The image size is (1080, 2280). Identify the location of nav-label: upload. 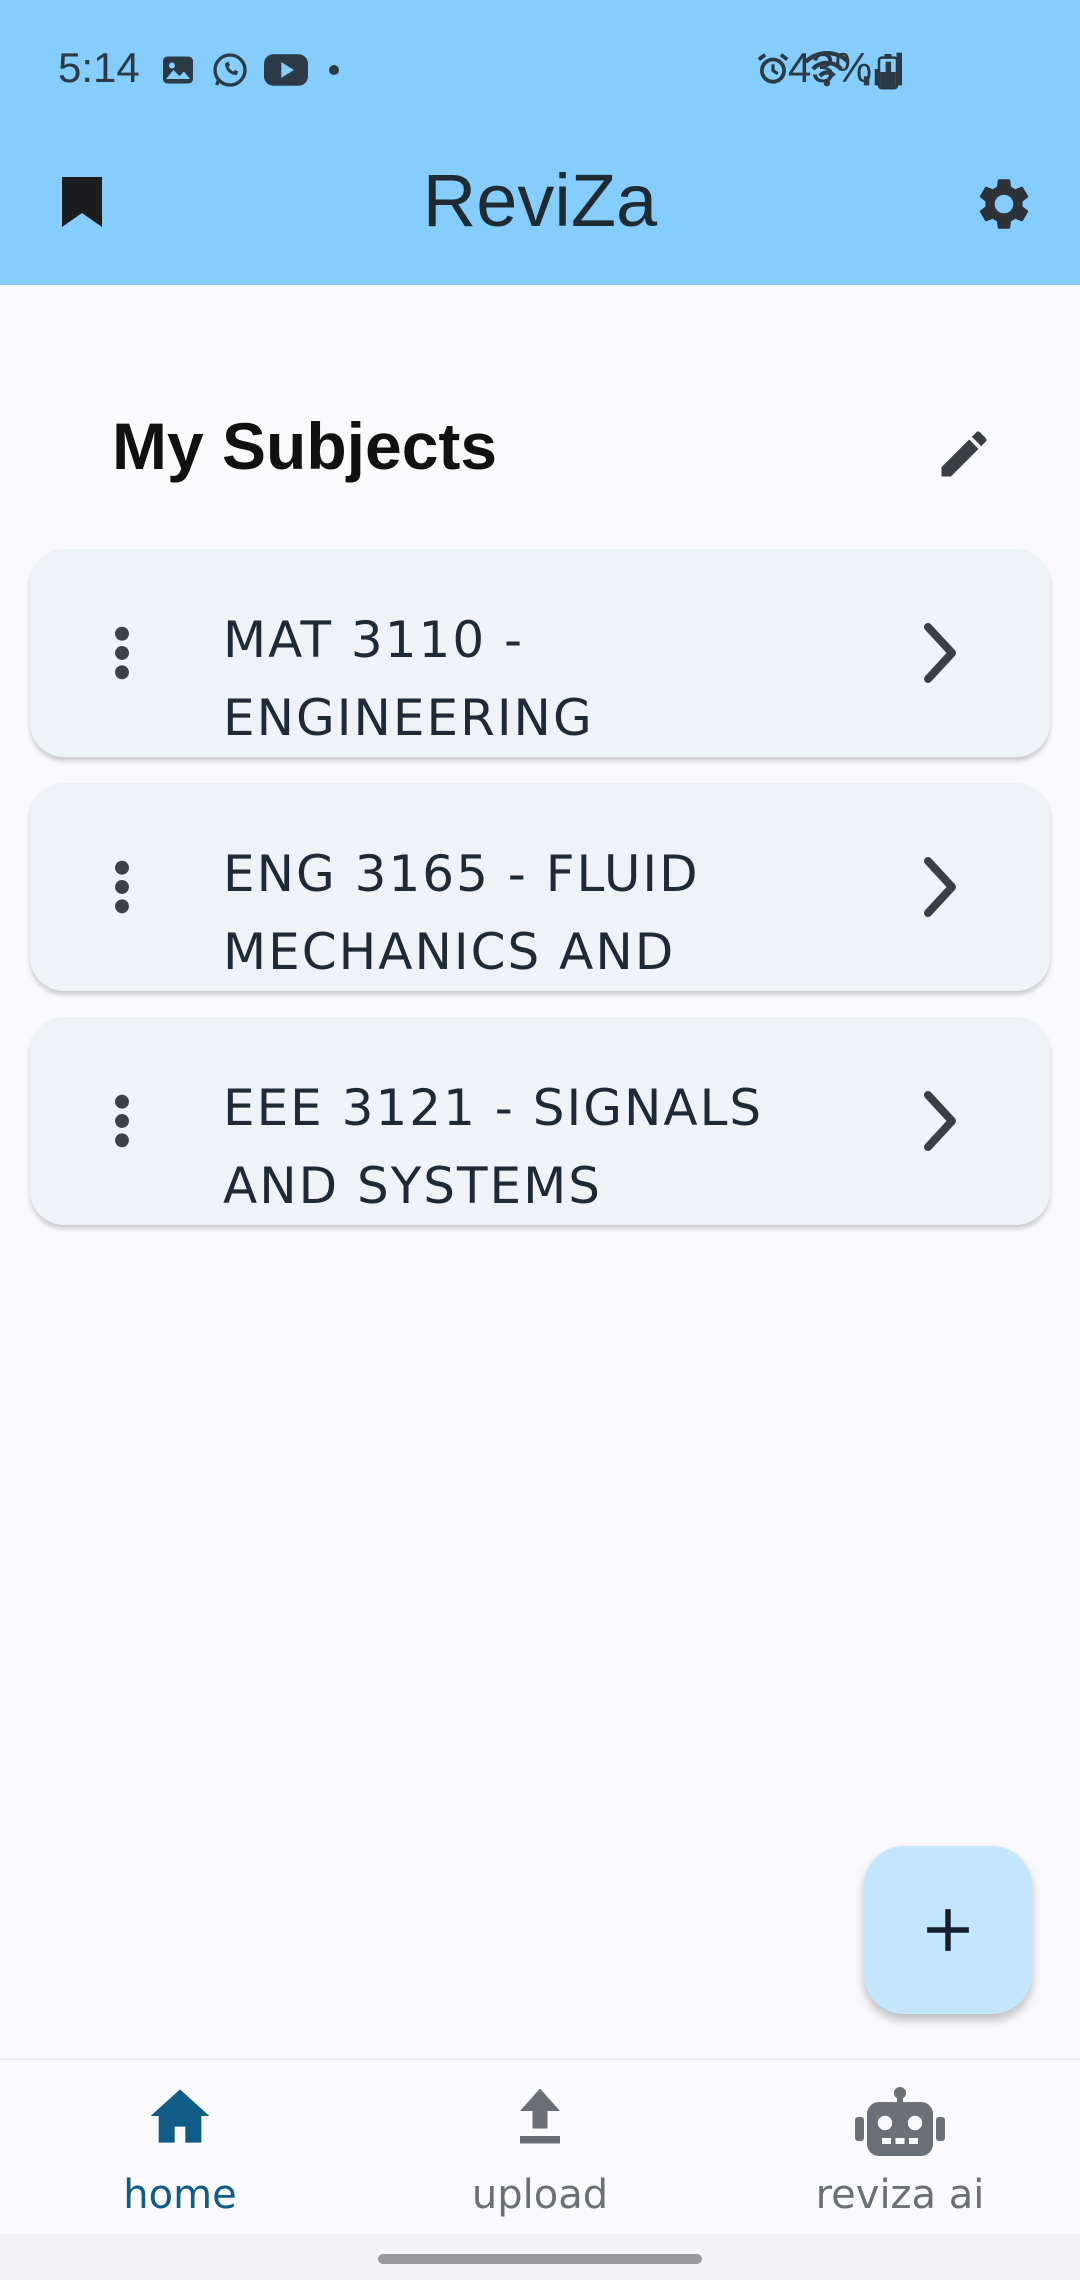
(540, 2195).